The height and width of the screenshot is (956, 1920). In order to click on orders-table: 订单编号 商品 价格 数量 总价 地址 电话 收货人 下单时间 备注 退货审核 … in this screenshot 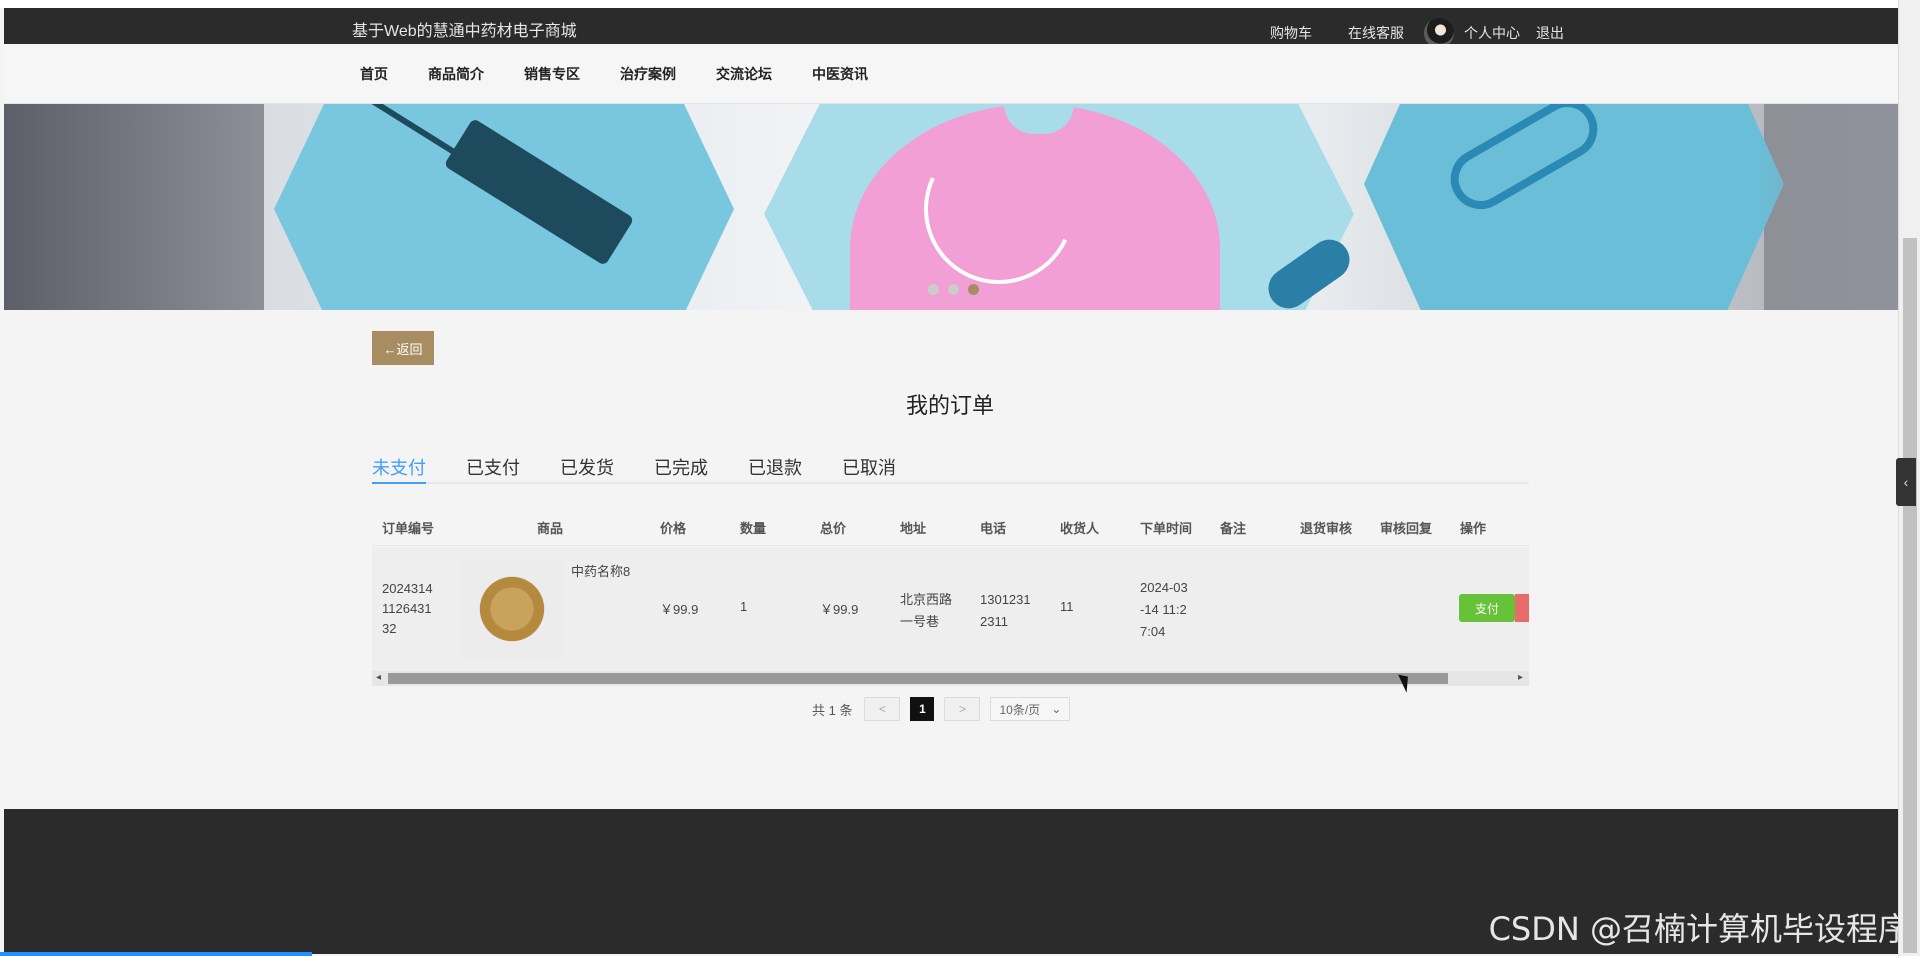, I will do `click(950, 595)`.